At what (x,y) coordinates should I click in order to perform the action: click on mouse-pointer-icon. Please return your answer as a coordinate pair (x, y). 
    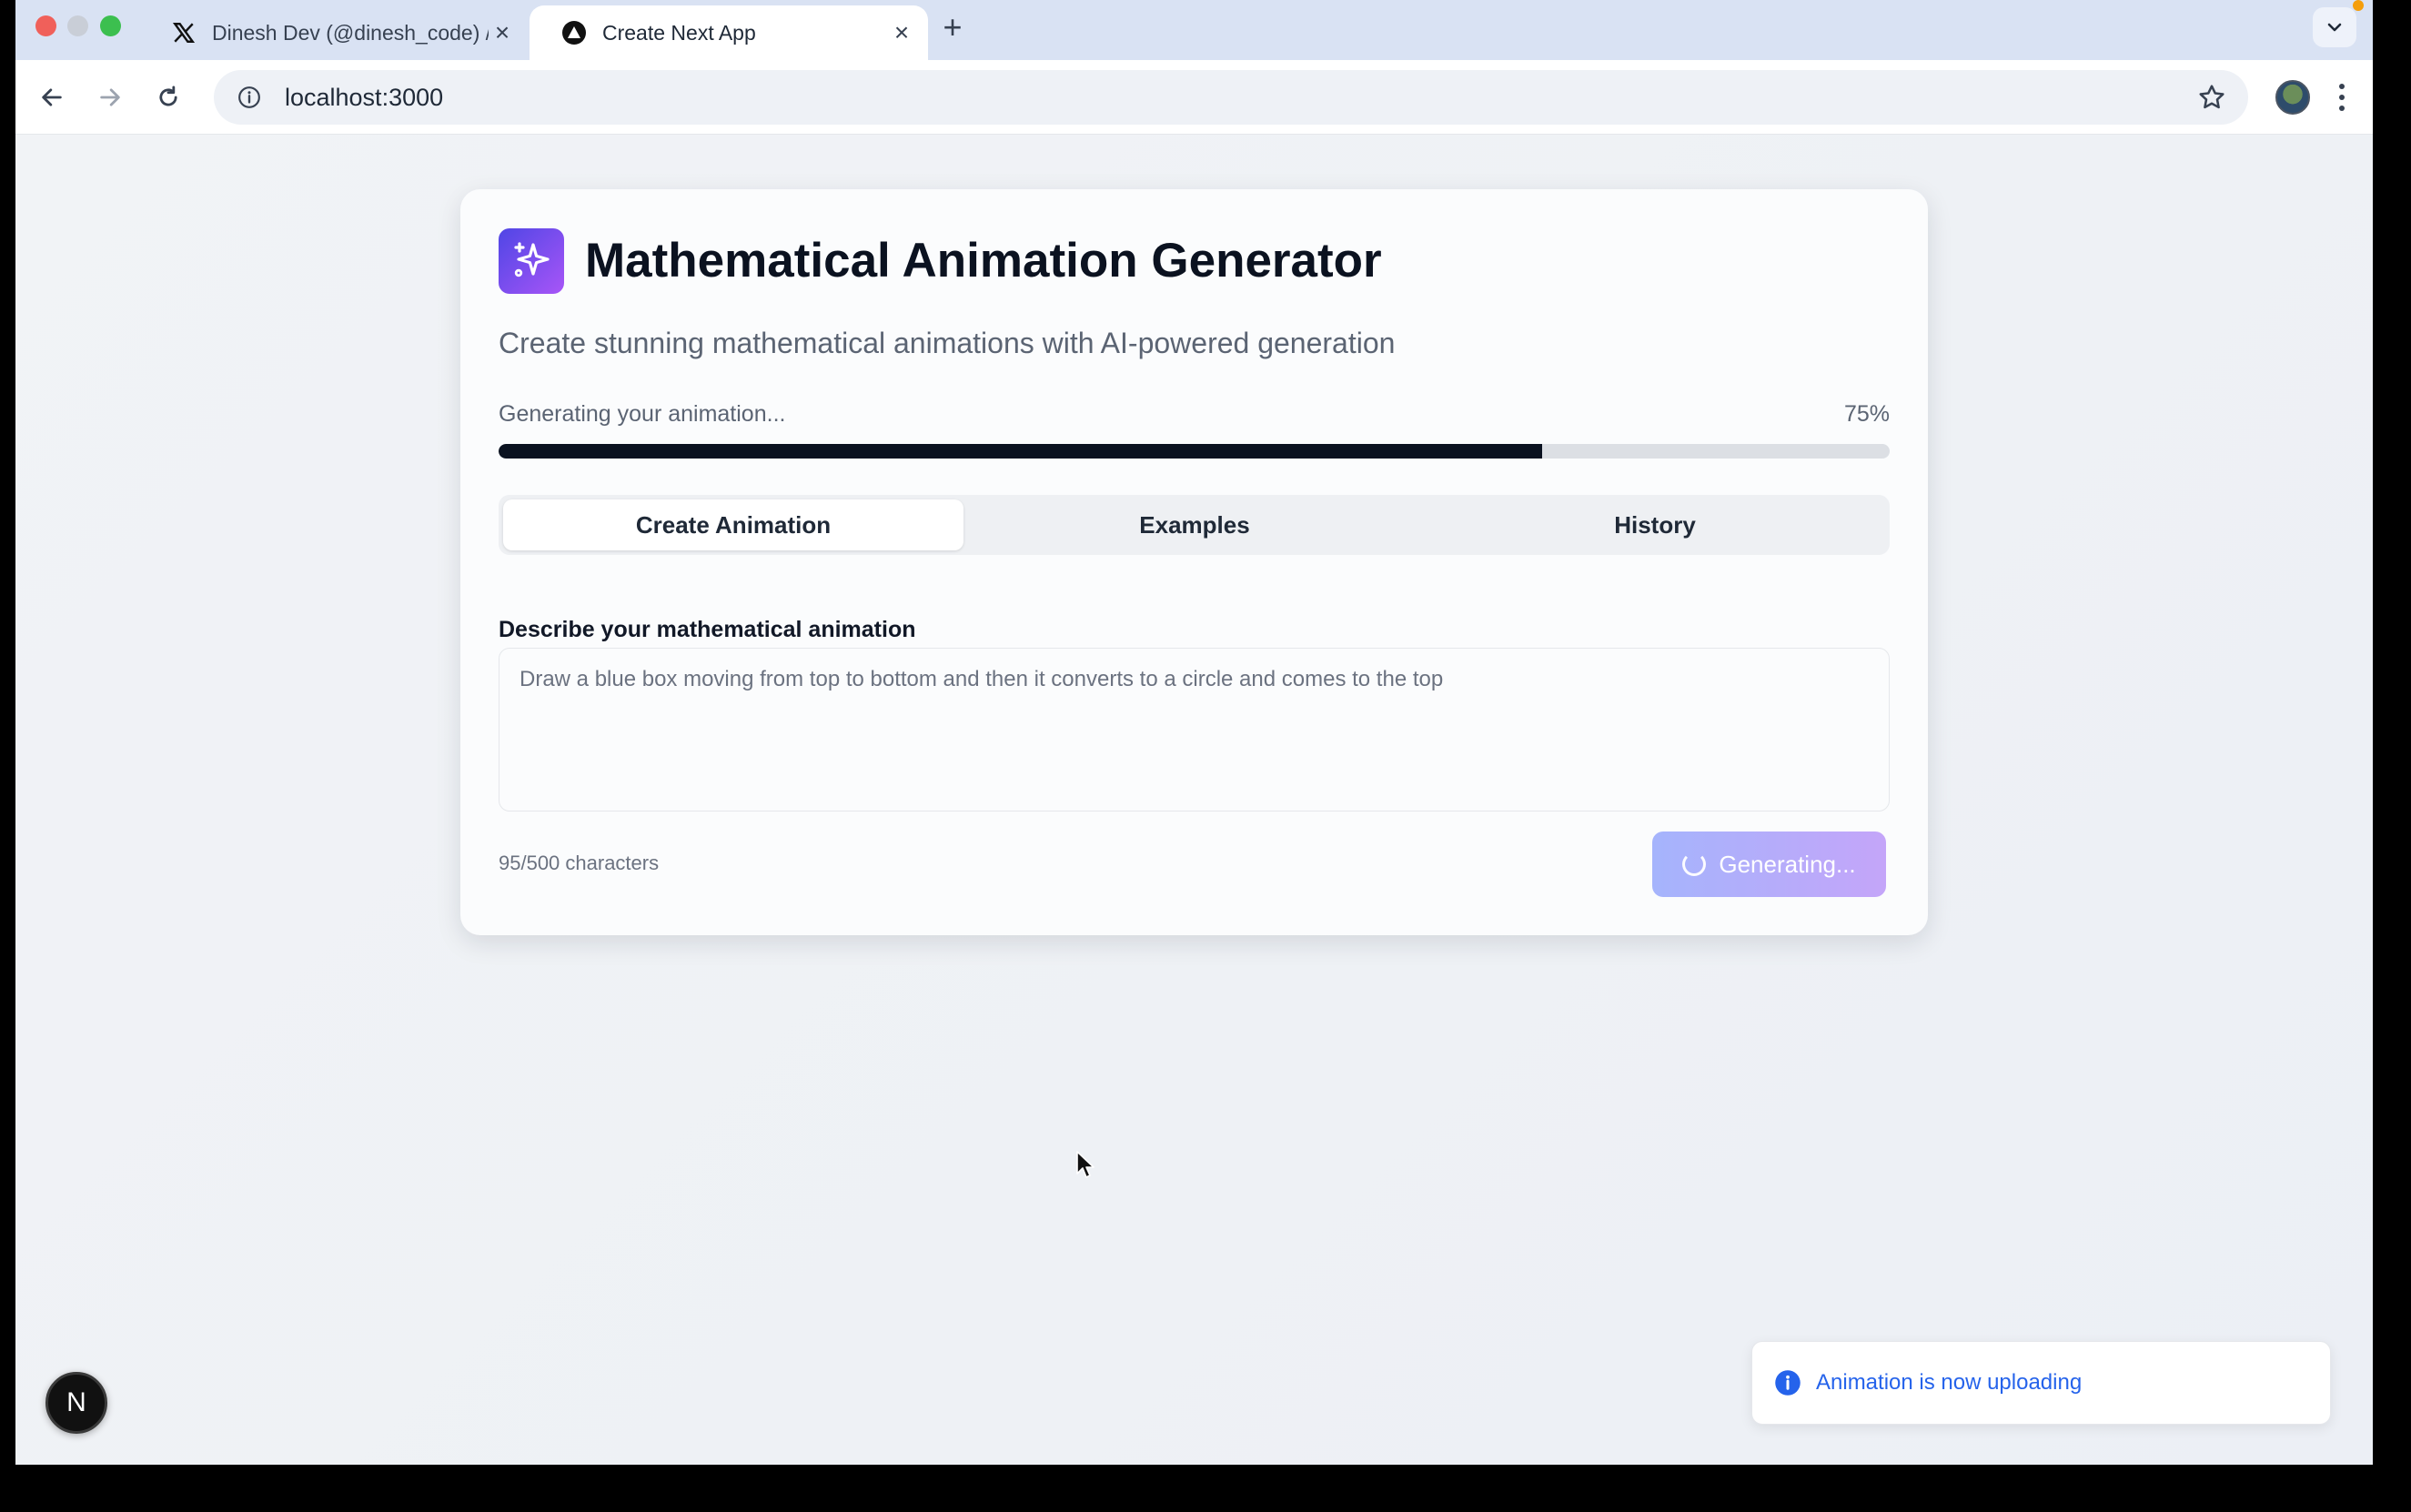
    Looking at the image, I should click on (1085, 1165).